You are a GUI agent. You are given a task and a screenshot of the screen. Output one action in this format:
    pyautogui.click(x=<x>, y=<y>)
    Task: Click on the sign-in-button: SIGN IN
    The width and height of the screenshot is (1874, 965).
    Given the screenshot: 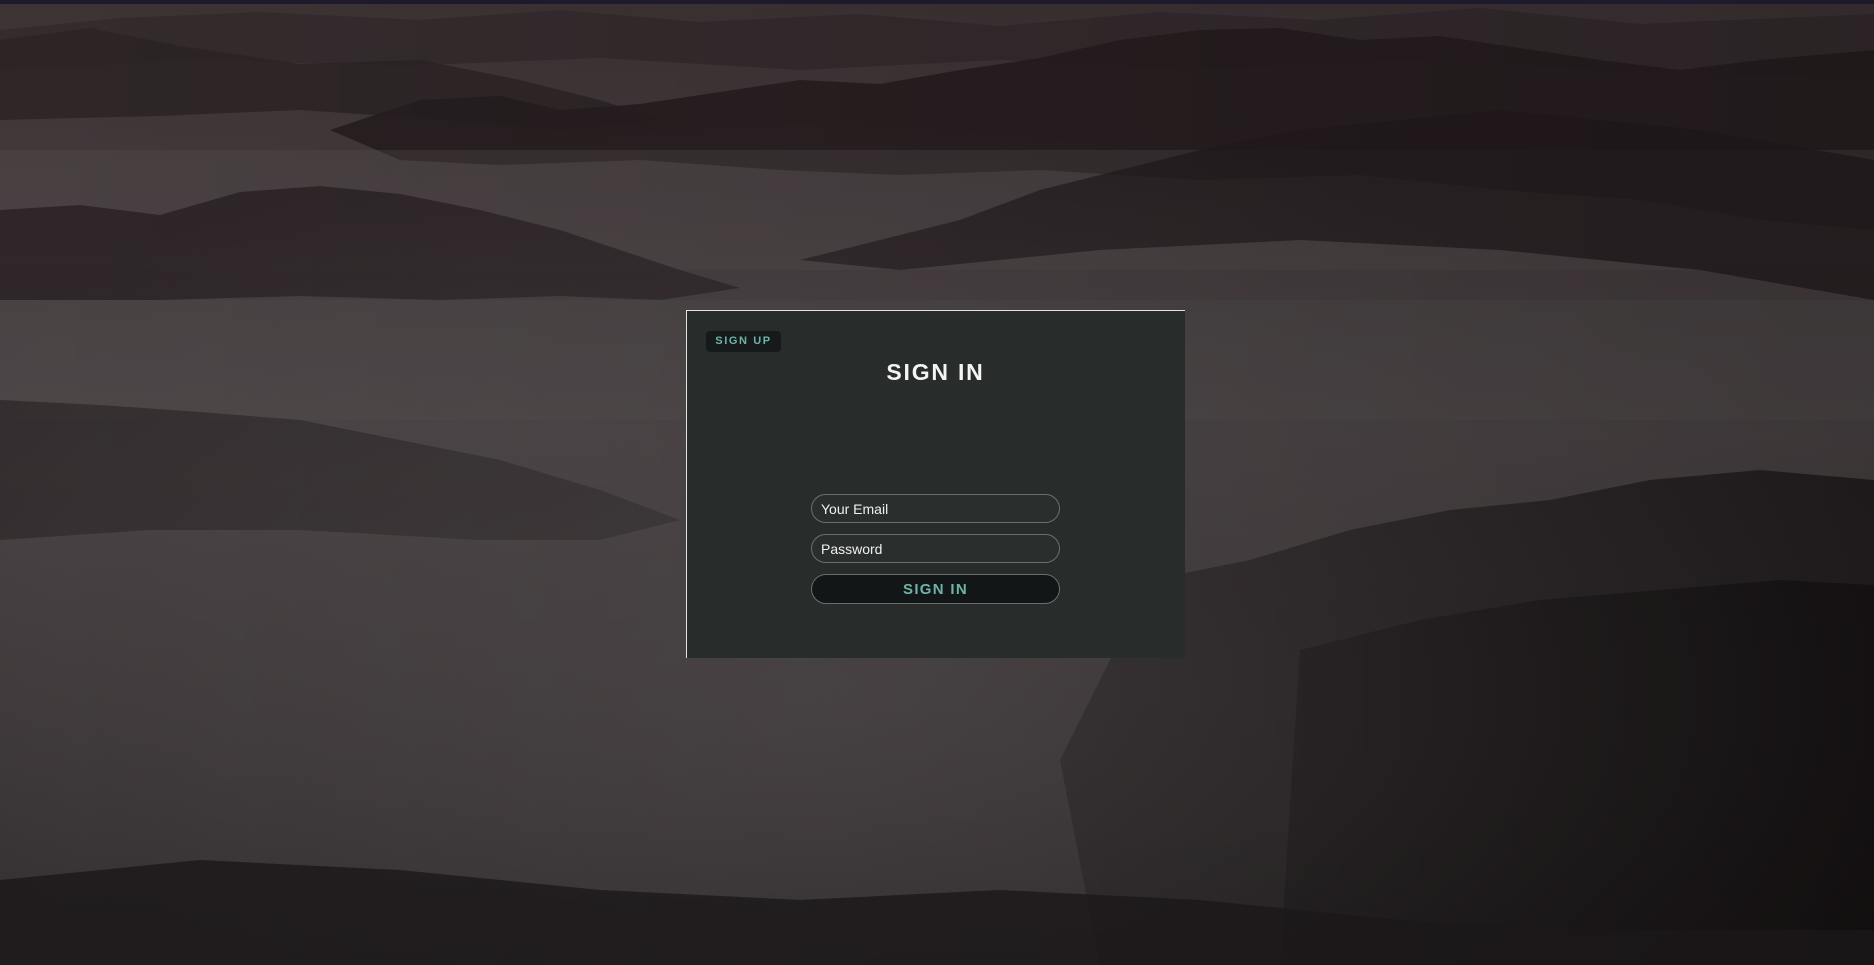 What is the action you would take?
    pyautogui.click(x=935, y=589)
    